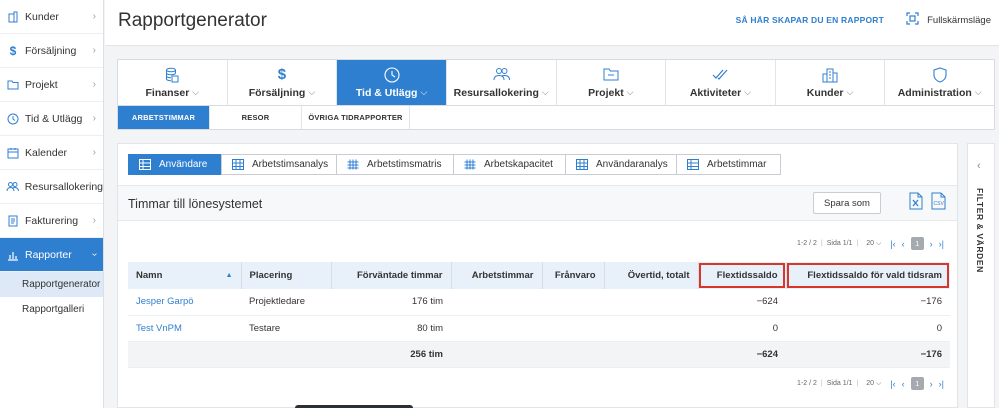  Describe the element at coordinates (693, 164) in the screenshot. I see `list-icon` at that location.